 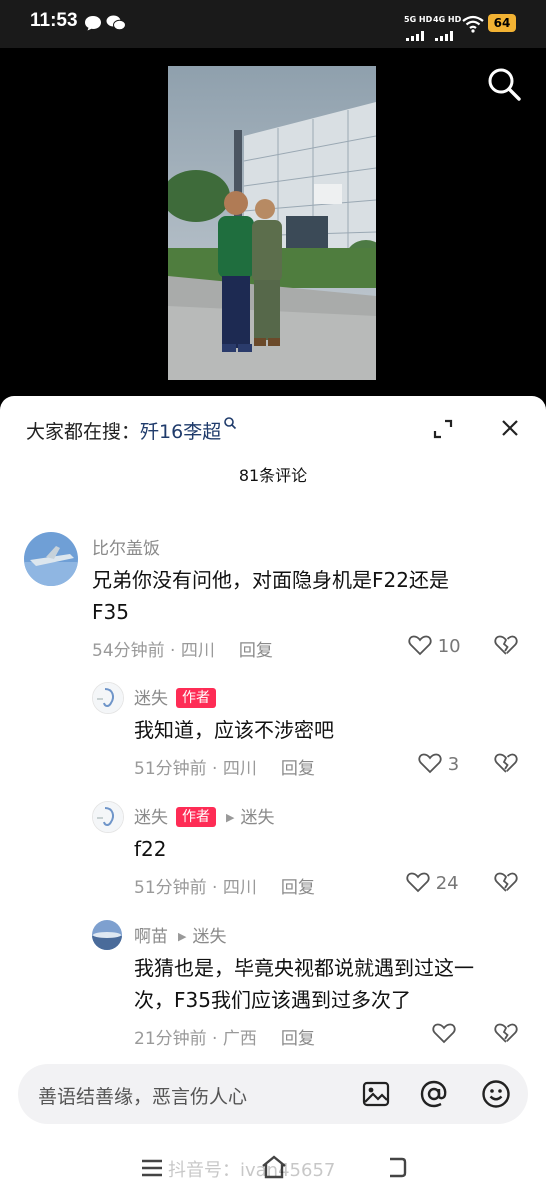 I want to click on system-nav-bar: 抖音号：ivan45657, so click(x=273, y=1168).